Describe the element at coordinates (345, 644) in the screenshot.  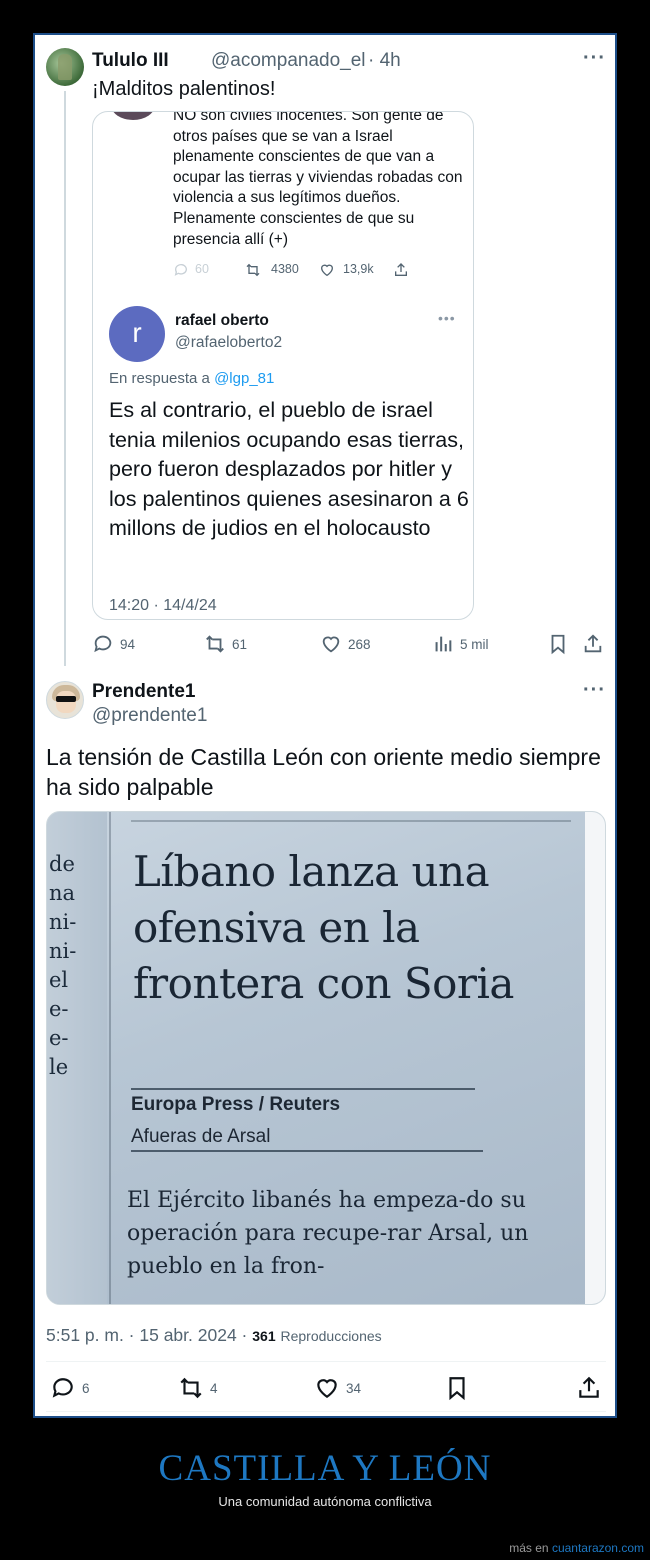
I see `like-button: 268` at that location.